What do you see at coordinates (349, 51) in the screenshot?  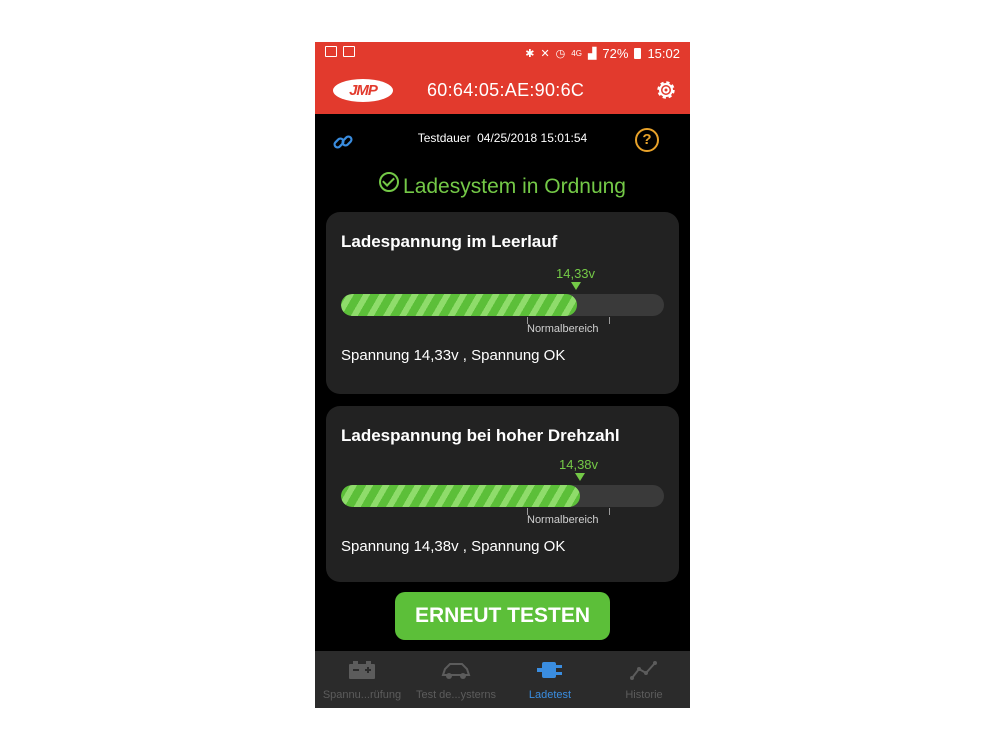 I see `file-notification-icon` at bounding box center [349, 51].